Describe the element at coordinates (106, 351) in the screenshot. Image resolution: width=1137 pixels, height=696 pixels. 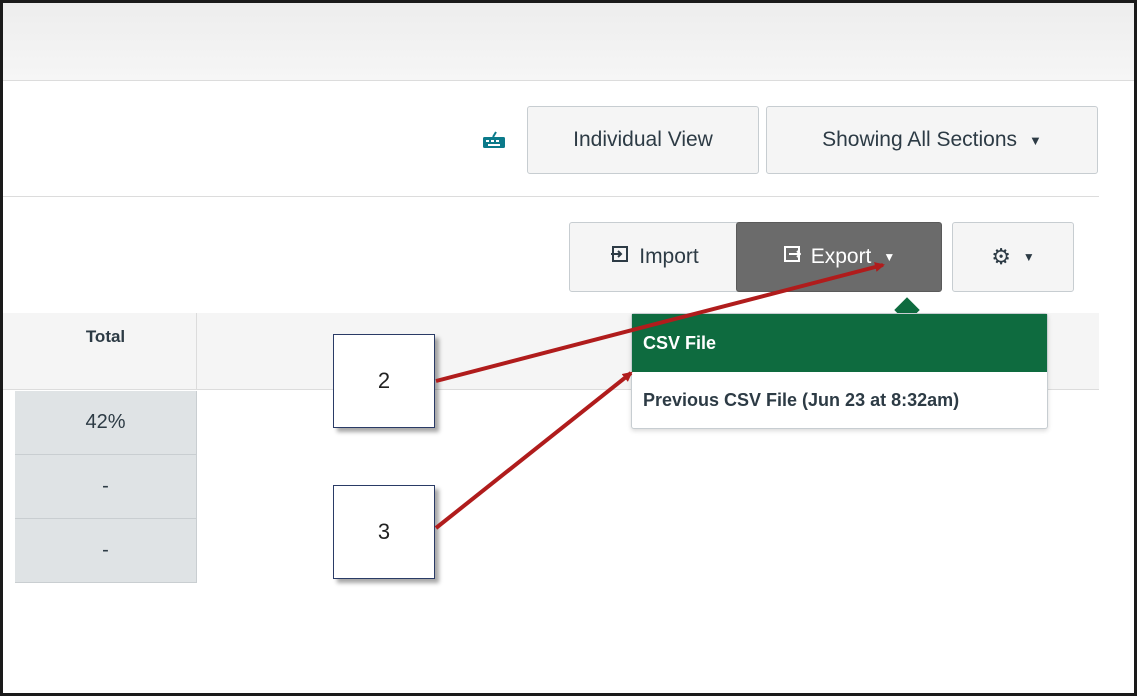
I see `total-column-header: Total` at that location.